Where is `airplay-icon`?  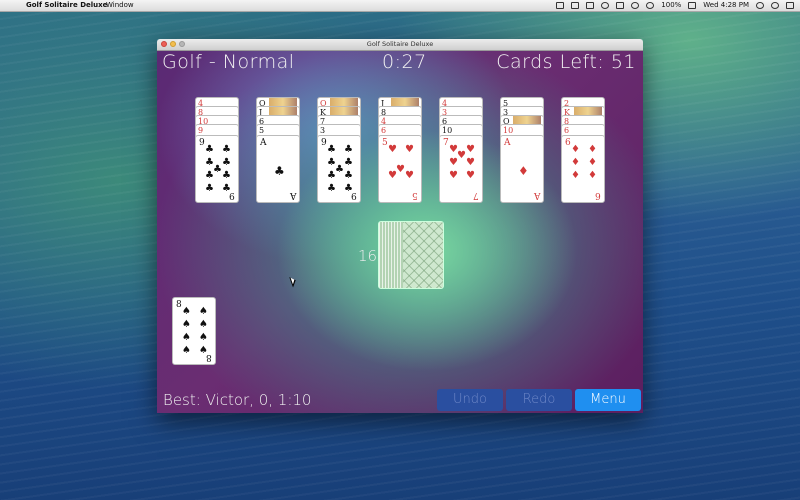
airplay-icon is located at coordinates (575, 5).